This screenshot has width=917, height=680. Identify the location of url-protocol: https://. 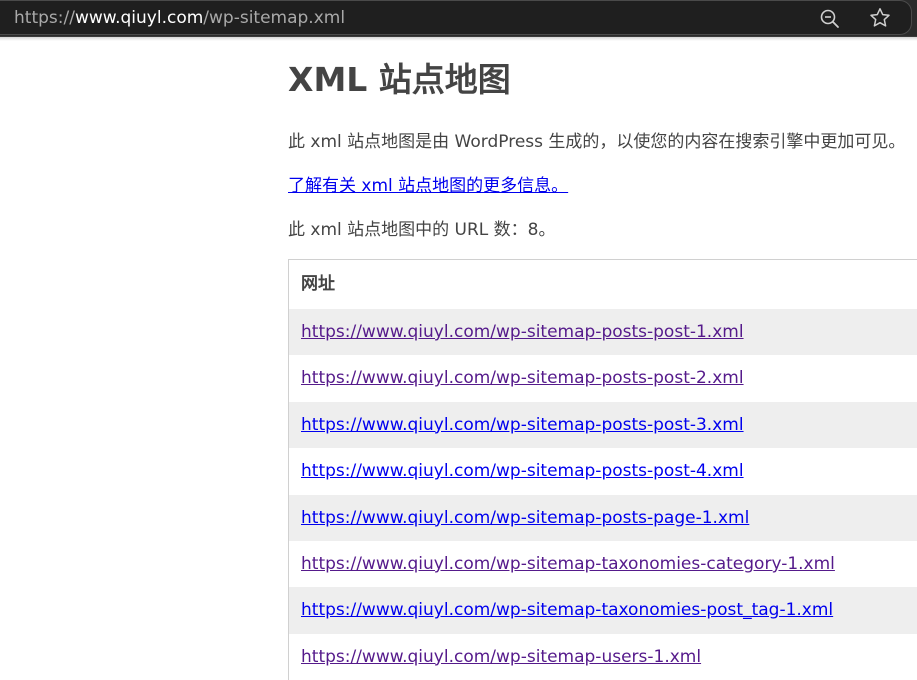
(44, 18).